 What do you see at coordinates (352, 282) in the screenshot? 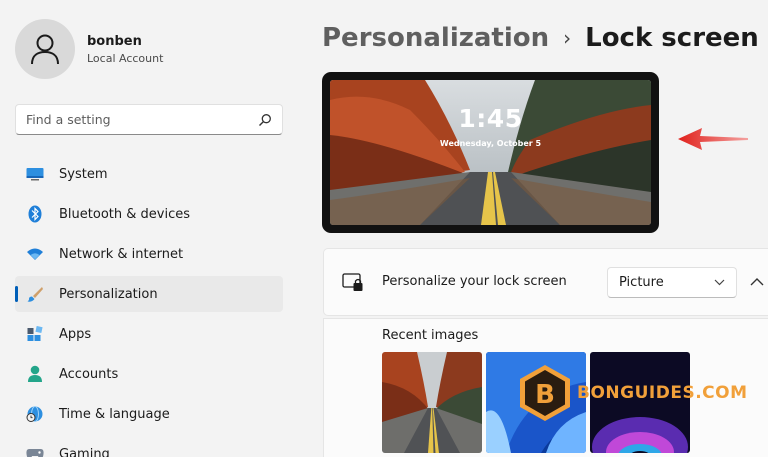
I see `lock-screen-icon` at bounding box center [352, 282].